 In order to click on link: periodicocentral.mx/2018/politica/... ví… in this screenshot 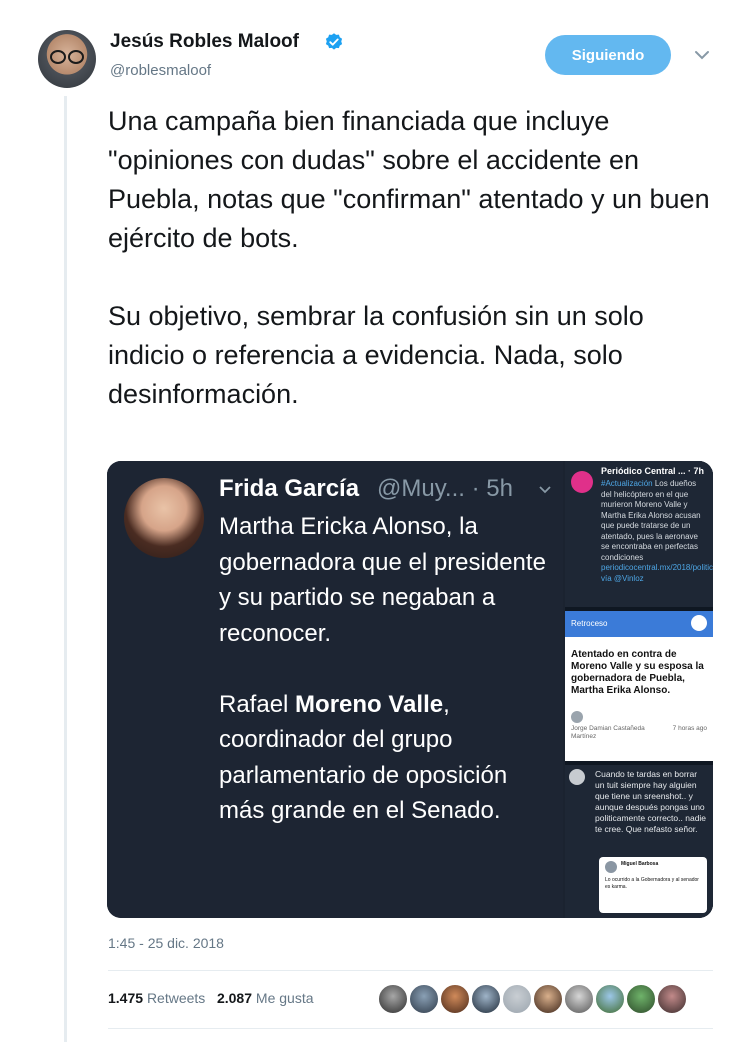, I will do `click(657, 573)`.